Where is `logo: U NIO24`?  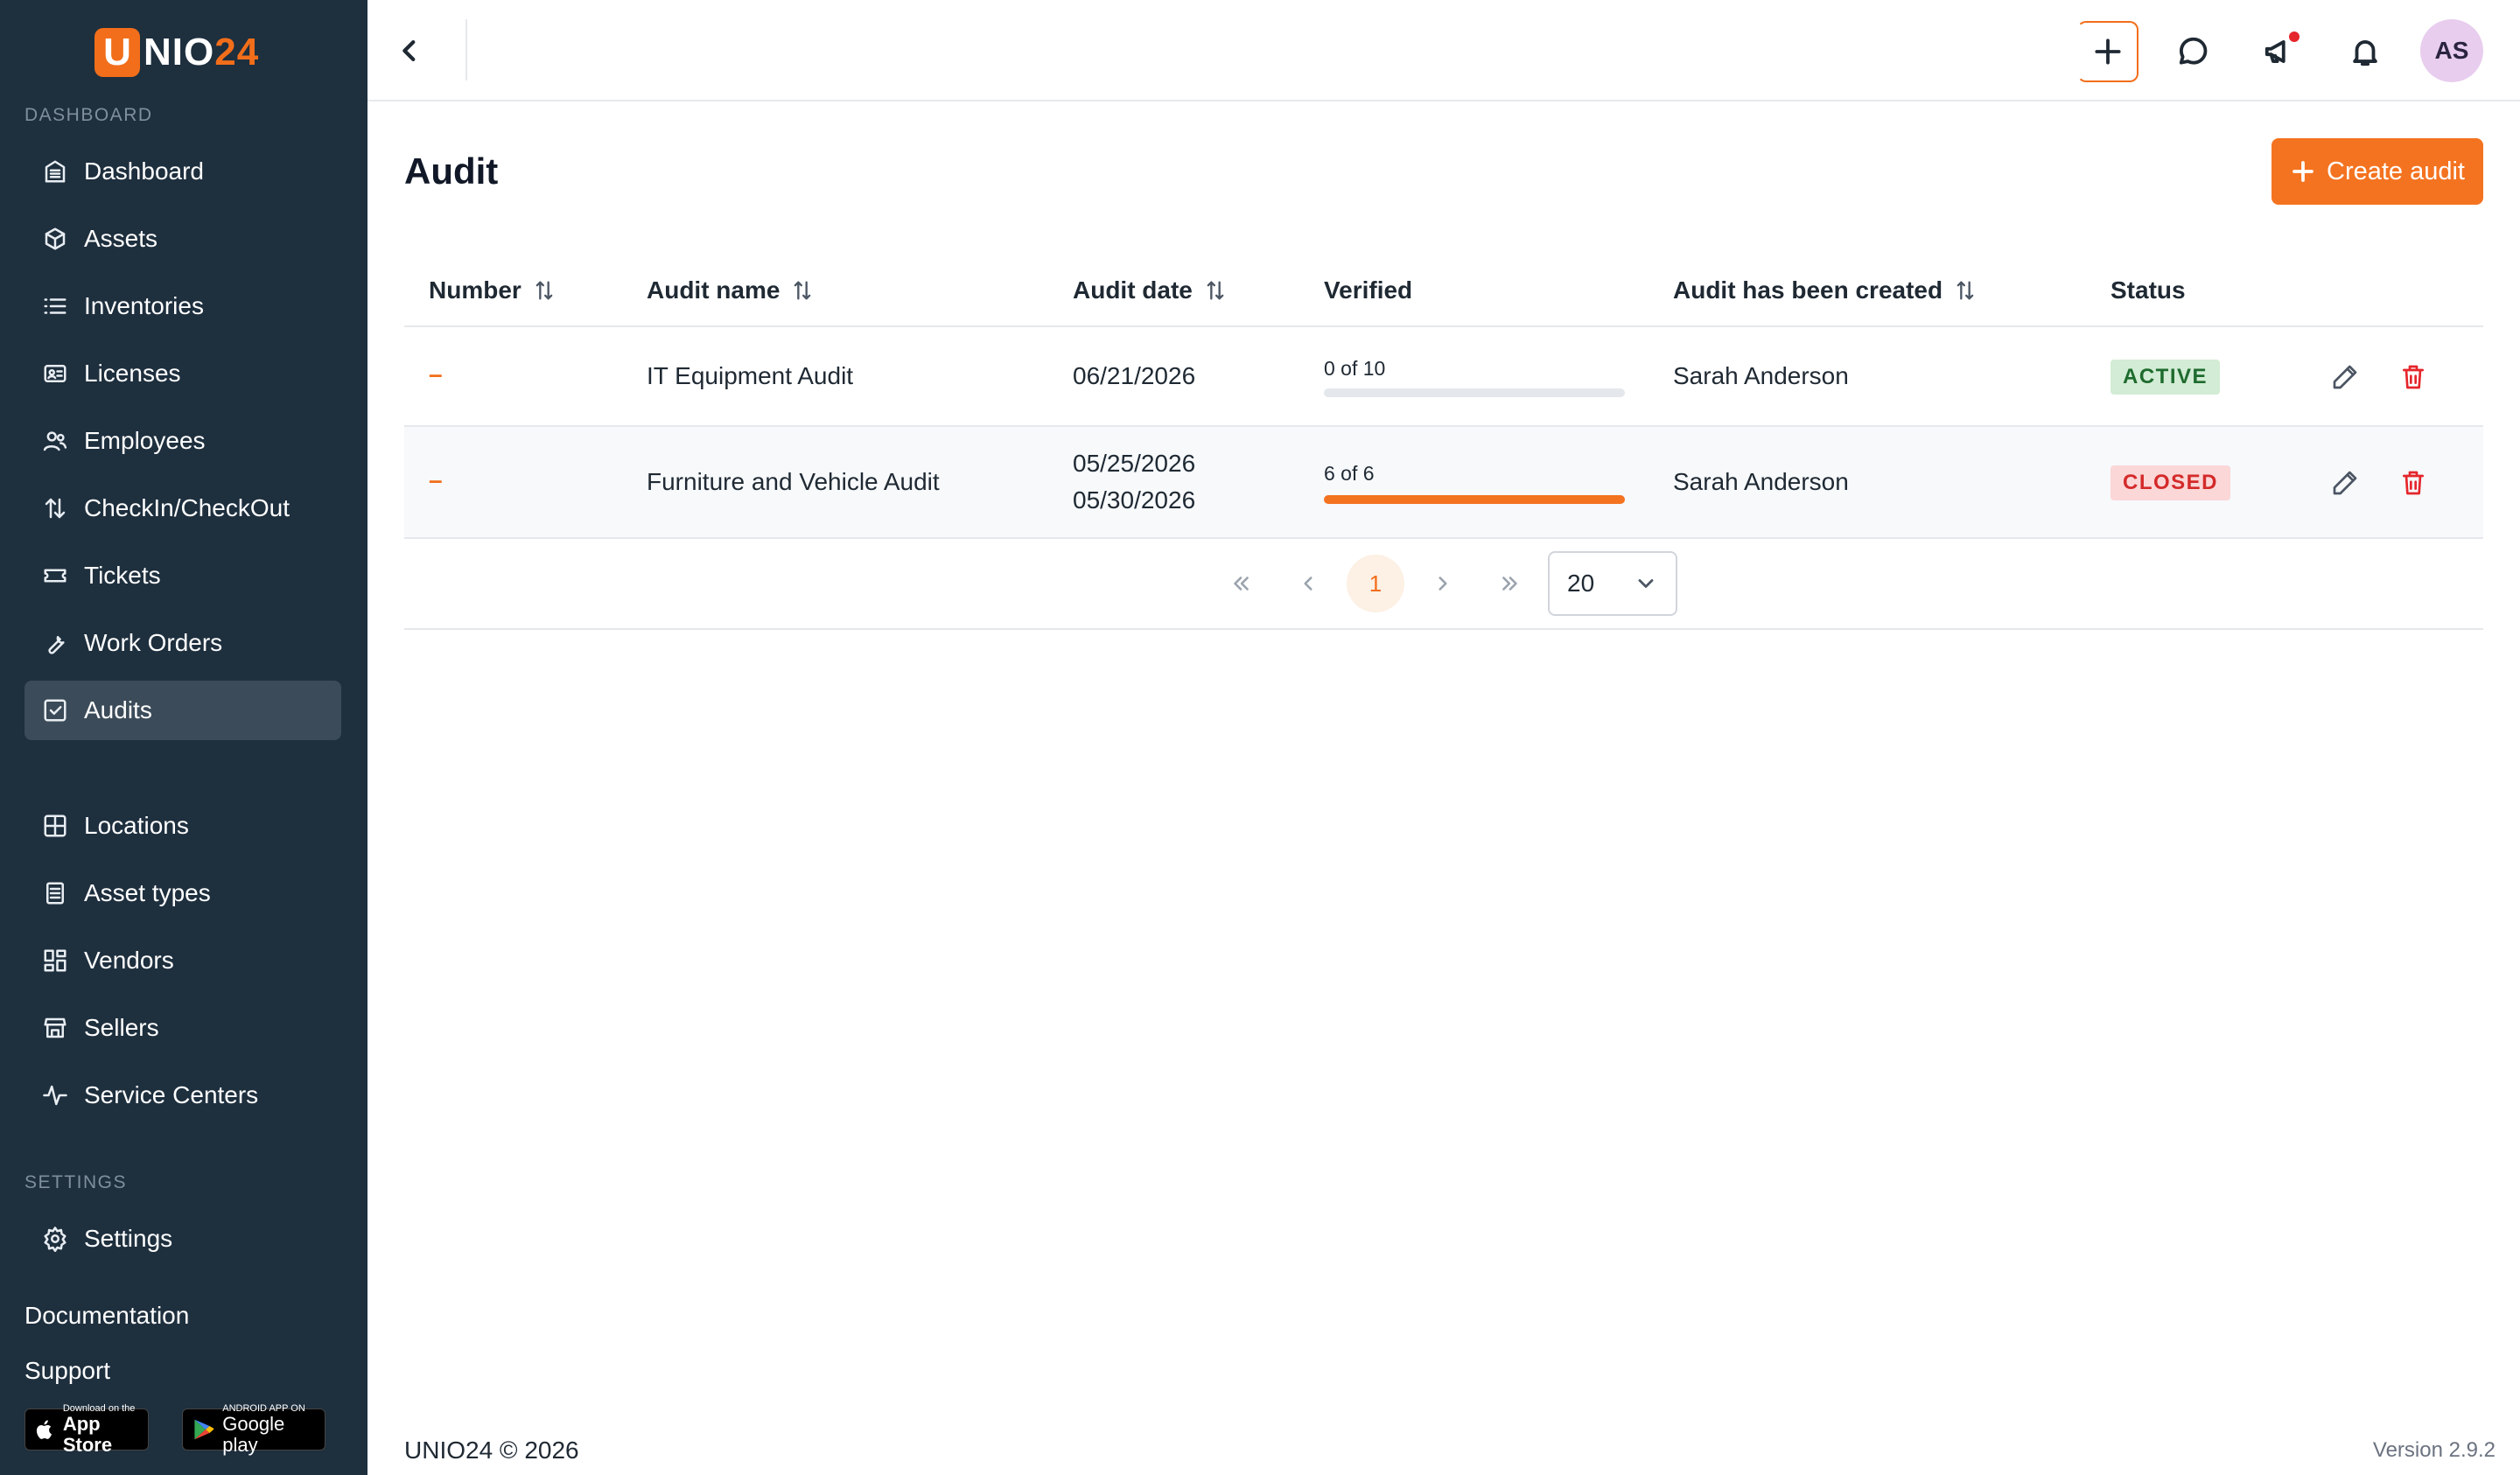
logo: U NIO24 is located at coordinates (176, 52).